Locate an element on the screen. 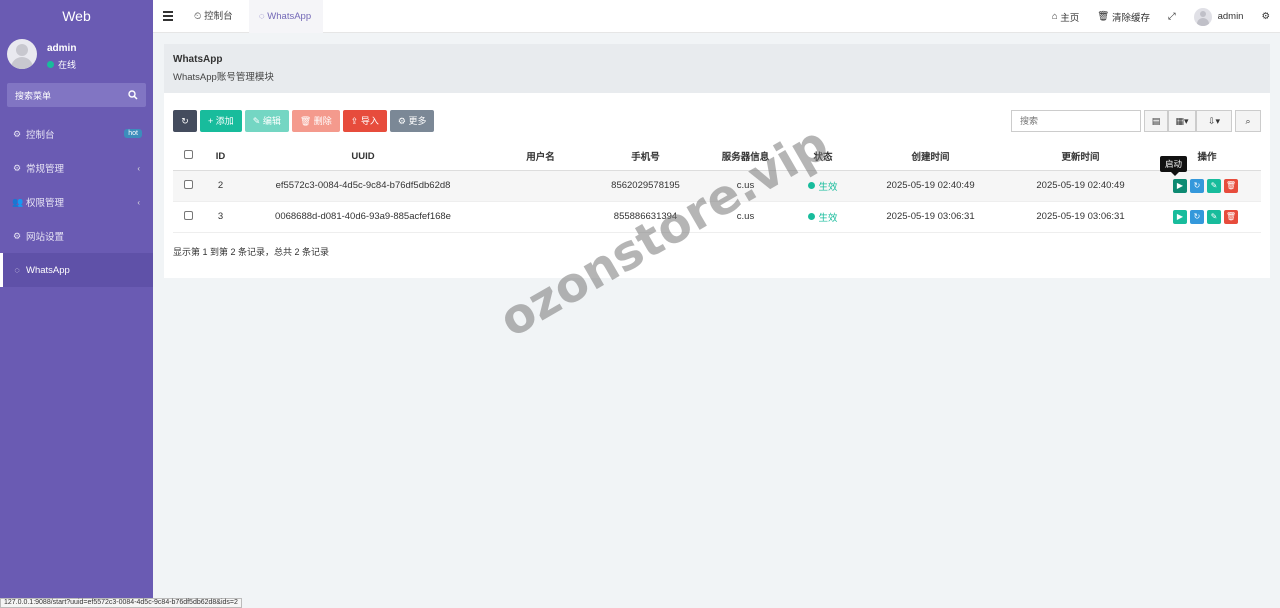  user-menu: admin is located at coordinates (1218, 16).